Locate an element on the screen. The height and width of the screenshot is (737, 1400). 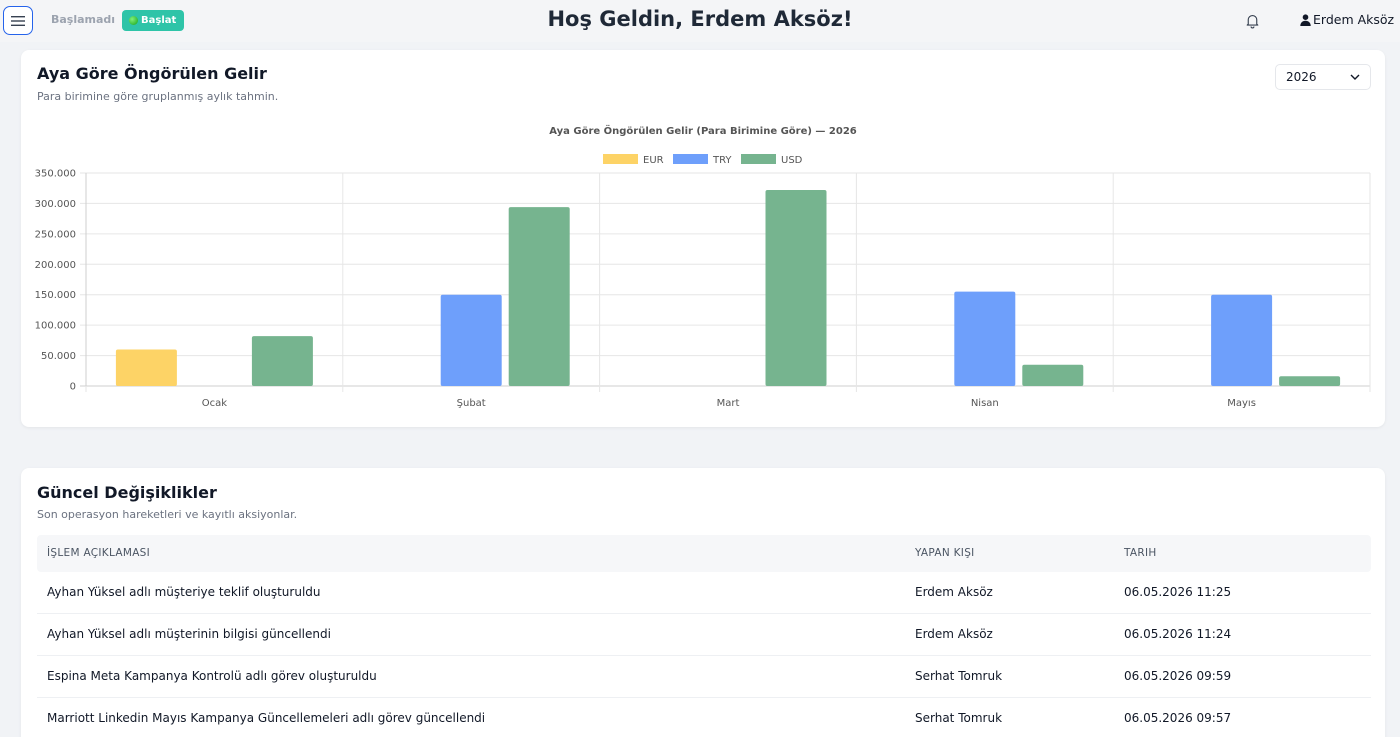
bell-icon is located at coordinates (1252, 20).